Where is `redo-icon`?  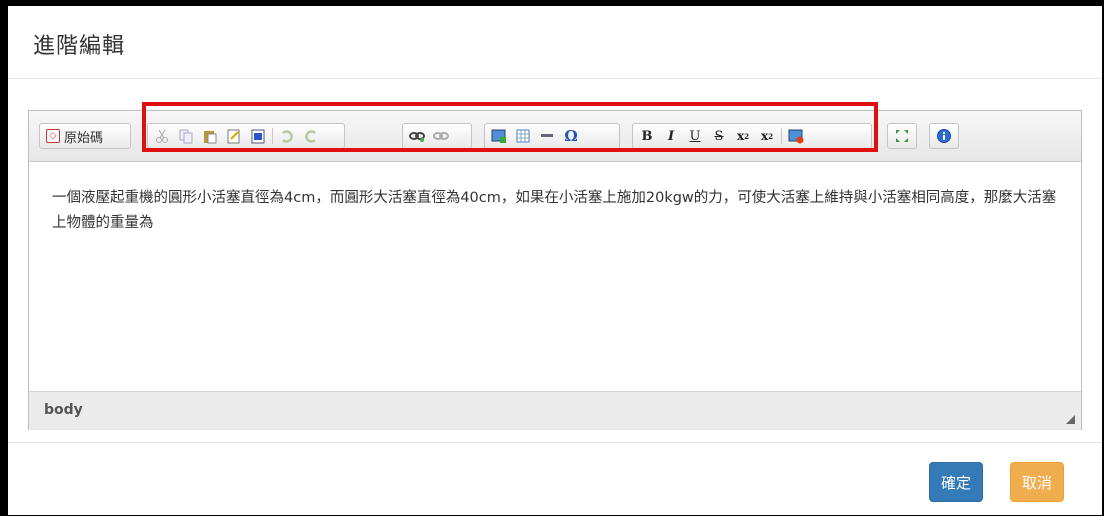
redo-icon is located at coordinates (311, 136).